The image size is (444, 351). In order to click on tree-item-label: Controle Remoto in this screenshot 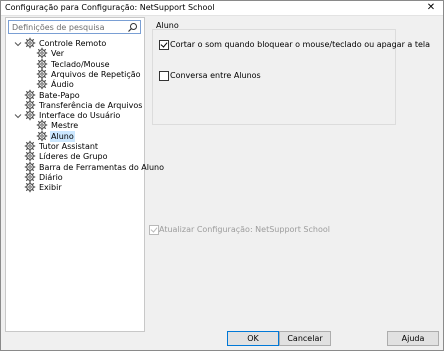, I will do `click(73, 43)`.